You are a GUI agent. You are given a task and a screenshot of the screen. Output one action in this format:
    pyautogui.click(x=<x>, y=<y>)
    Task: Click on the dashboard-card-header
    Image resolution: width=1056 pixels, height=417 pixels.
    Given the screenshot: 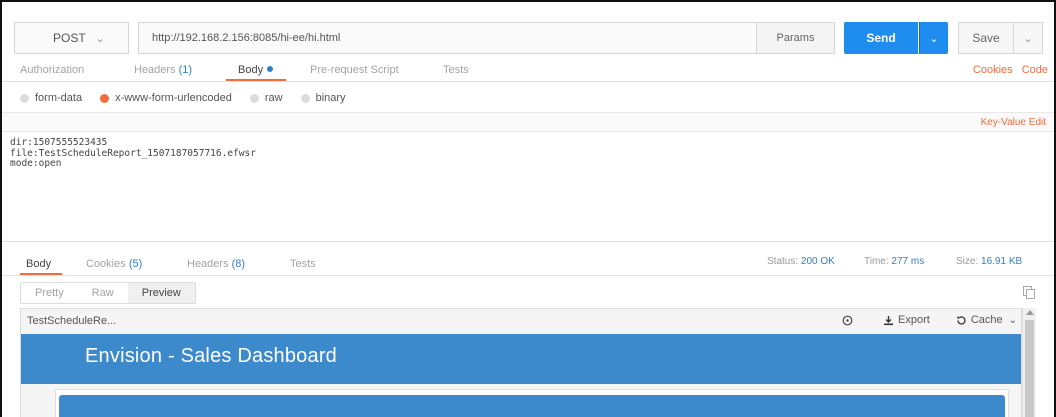 What is the action you would take?
    pyautogui.click(x=532, y=406)
    